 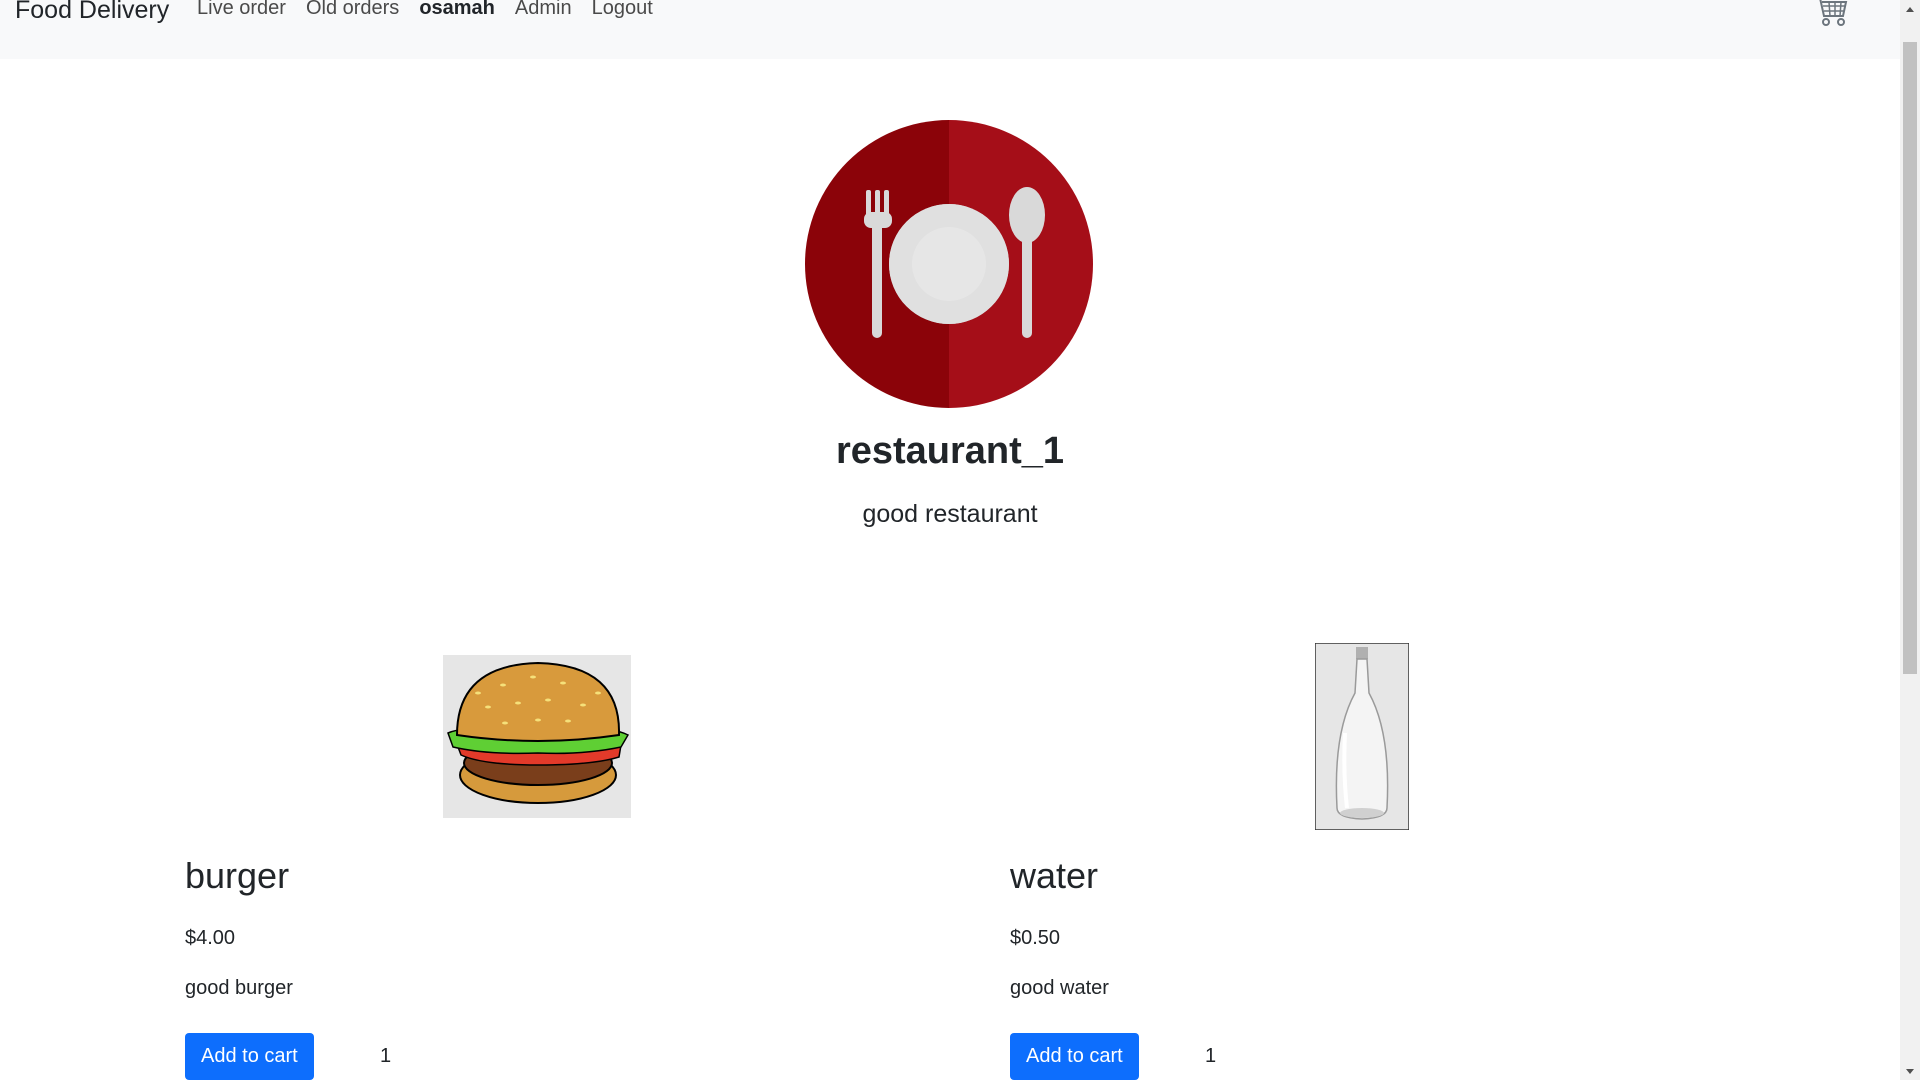 I want to click on restaurant-name: restaurant_1, so click(x=950, y=451).